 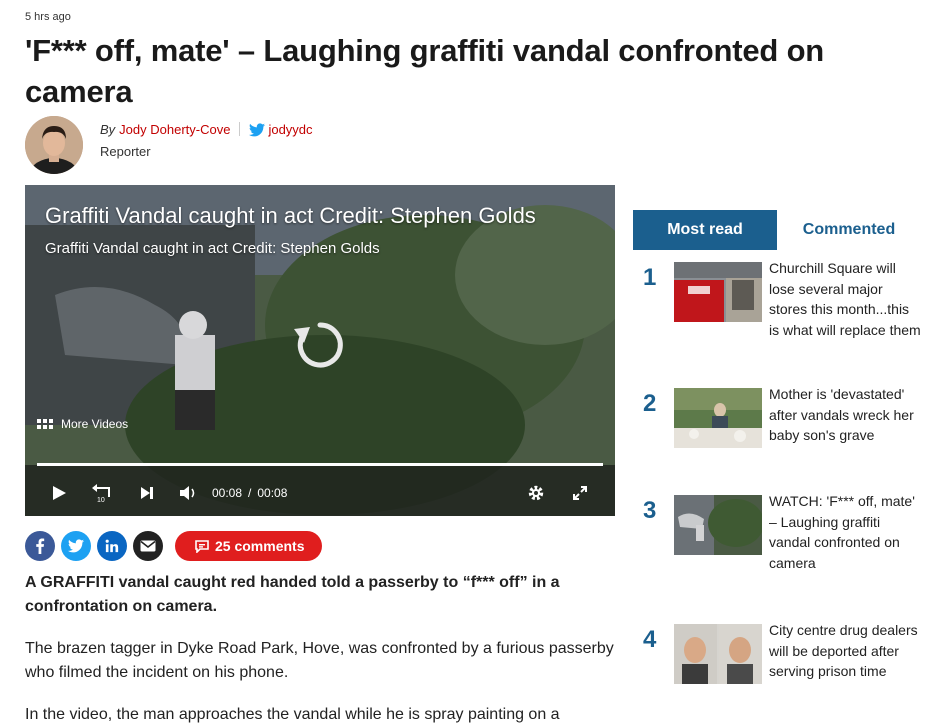 What do you see at coordinates (225, 146) in the screenshot?
I see `byline: By Jody Doherty-Cove jodyydc Reporter` at bounding box center [225, 146].